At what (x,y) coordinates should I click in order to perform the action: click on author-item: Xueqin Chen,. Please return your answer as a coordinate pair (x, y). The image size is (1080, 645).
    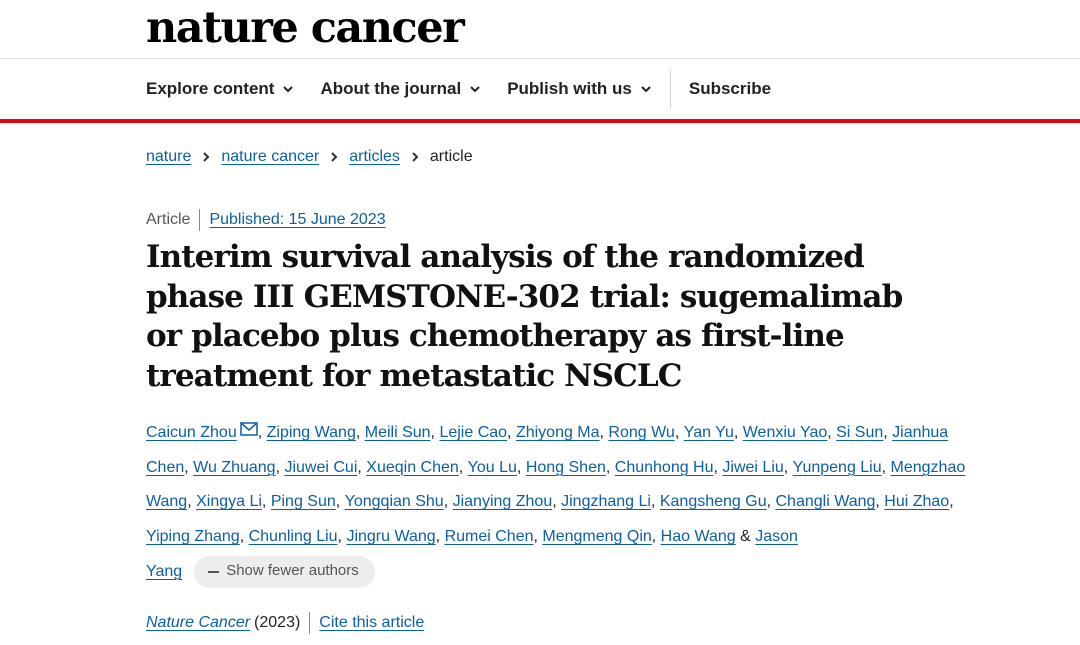
    Looking at the image, I should click on (417, 467).